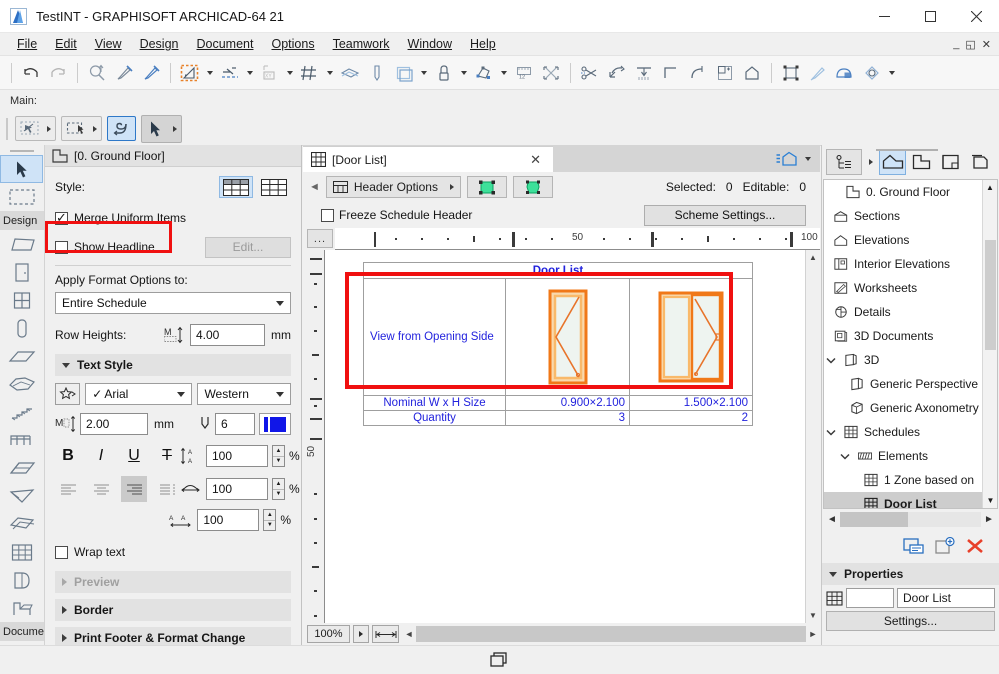 This screenshot has height=674, width=999. Describe the element at coordinates (228, 520) in the screenshot. I see `character-spacing-input: 100` at that location.